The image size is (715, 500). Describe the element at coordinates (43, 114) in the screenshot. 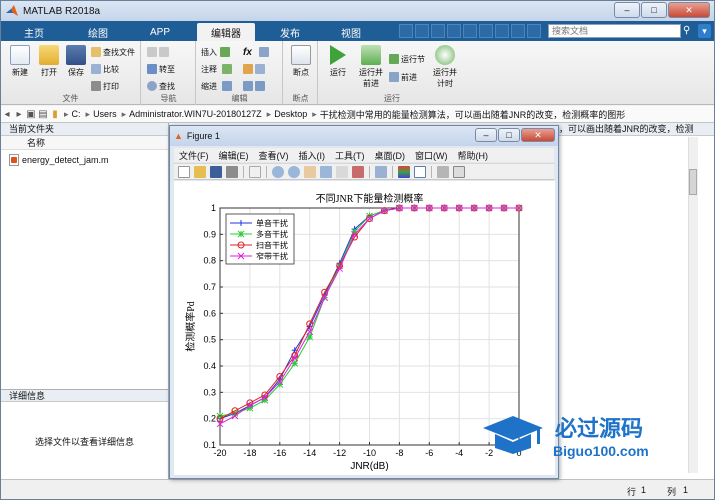

I see `browse-folder-icon: ▤` at that location.